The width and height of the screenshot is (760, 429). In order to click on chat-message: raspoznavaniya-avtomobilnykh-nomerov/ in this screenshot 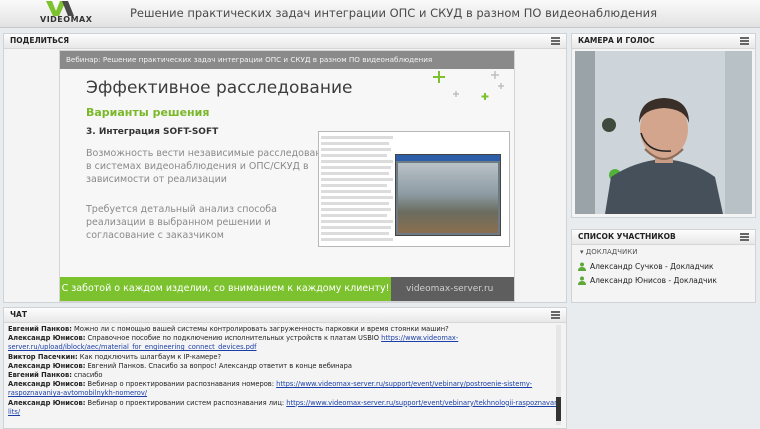, I will do `click(282, 393)`.